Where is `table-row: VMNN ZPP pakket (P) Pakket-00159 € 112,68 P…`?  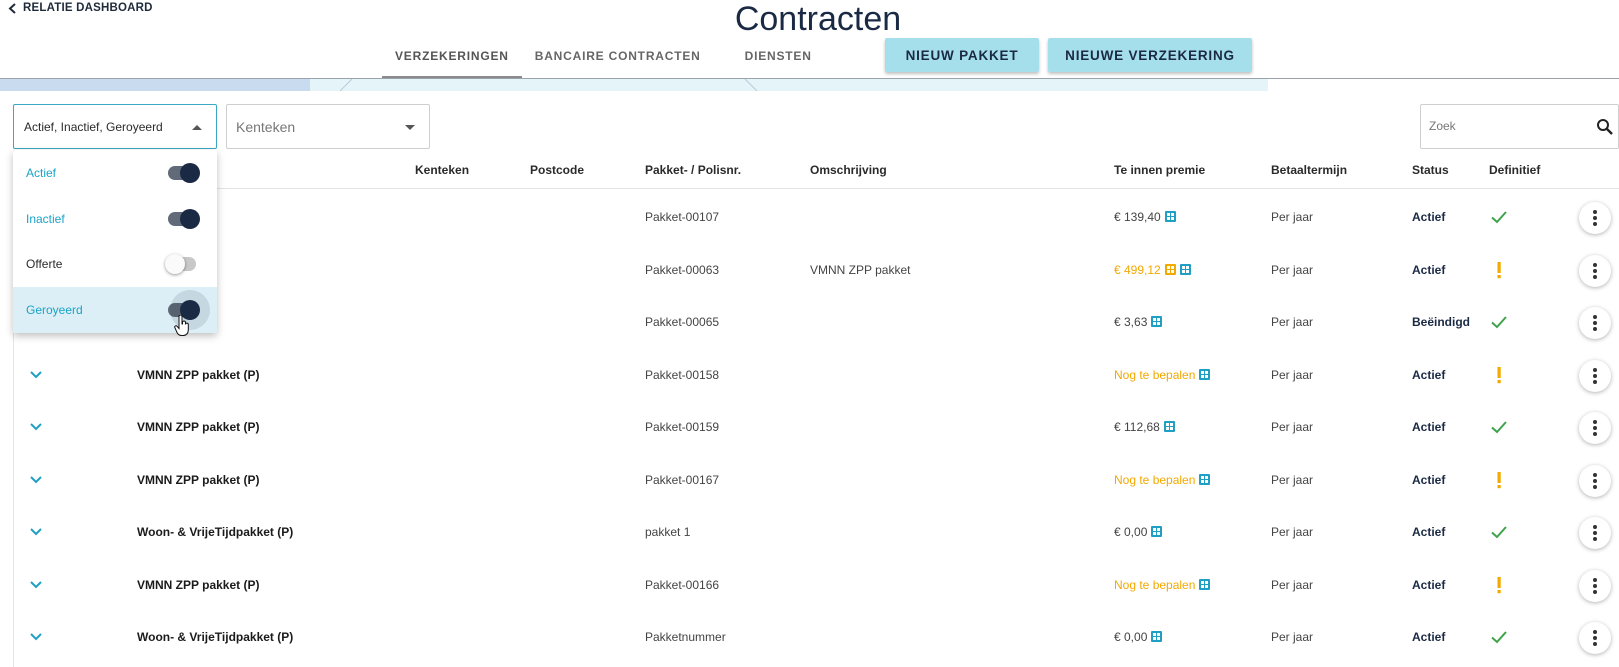 table-row: VMNN ZPP pakket (P) Pakket-00159 € 112,68 P… is located at coordinates (816, 428).